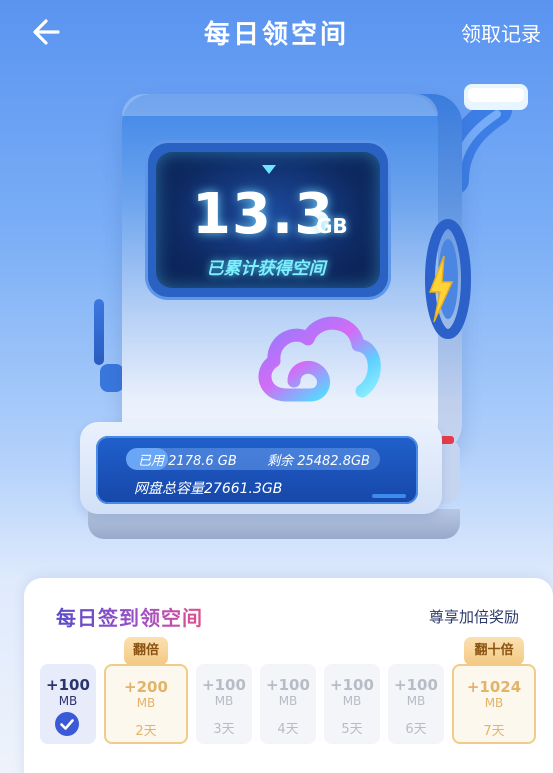 The width and height of the screenshot is (553, 773). What do you see at coordinates (208, 489) in the screenshot?
I see `total-capacity: 网盘总容量27661.3GB` at bounding box center [208, 489].